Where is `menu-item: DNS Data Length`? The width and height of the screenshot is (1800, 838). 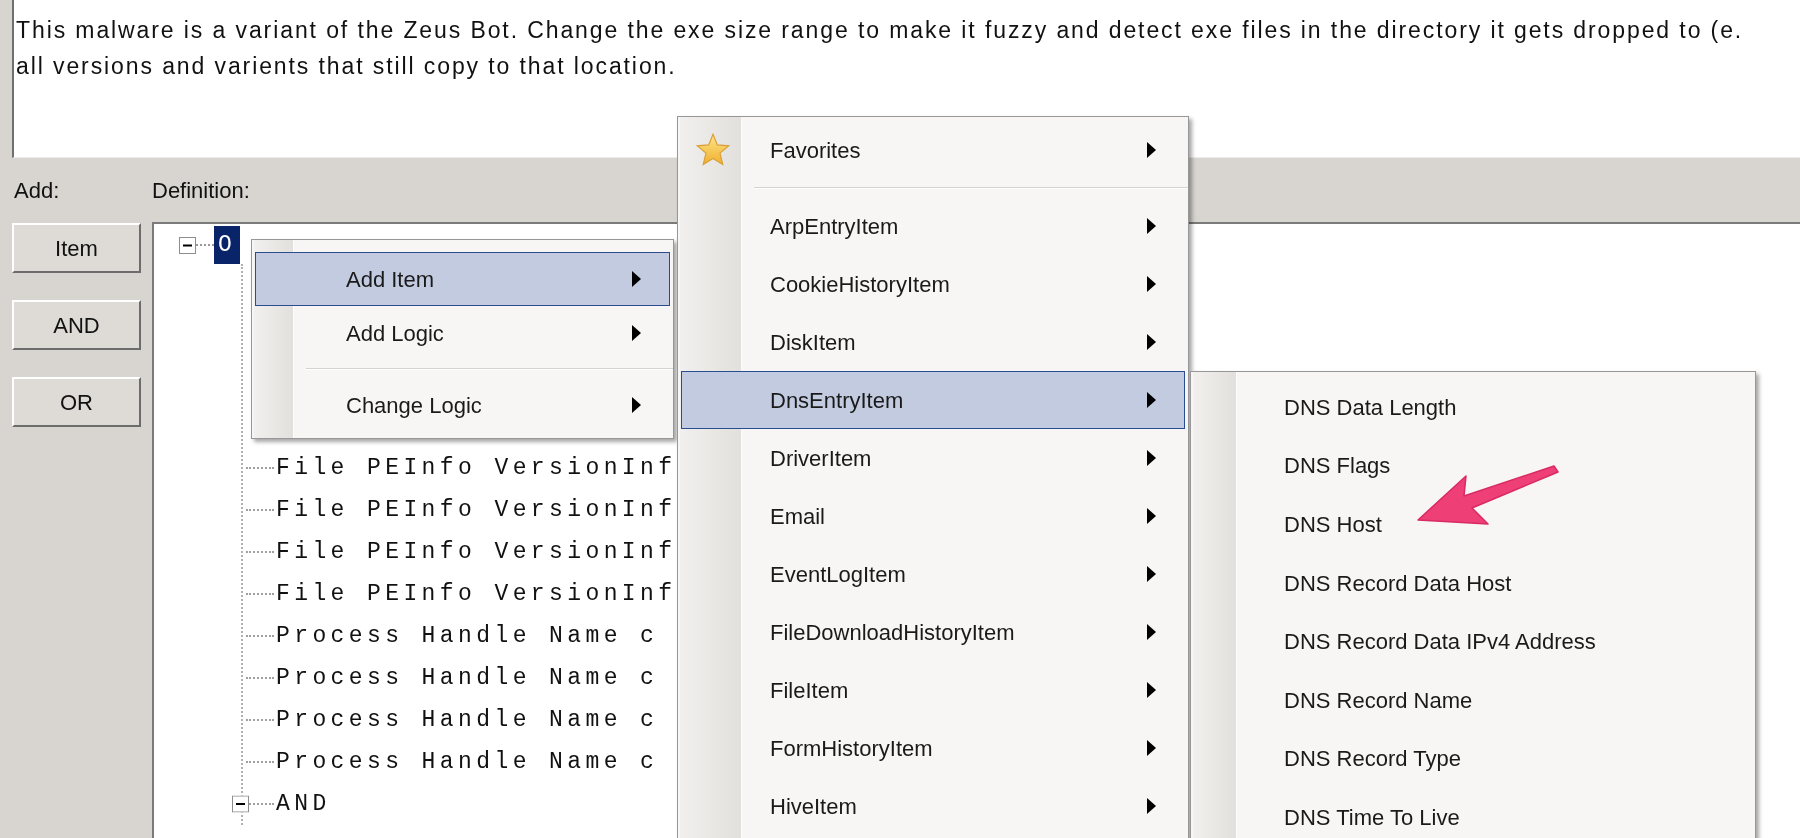 menu-item: DNS Data Length is located at coordinates (1473, 407).